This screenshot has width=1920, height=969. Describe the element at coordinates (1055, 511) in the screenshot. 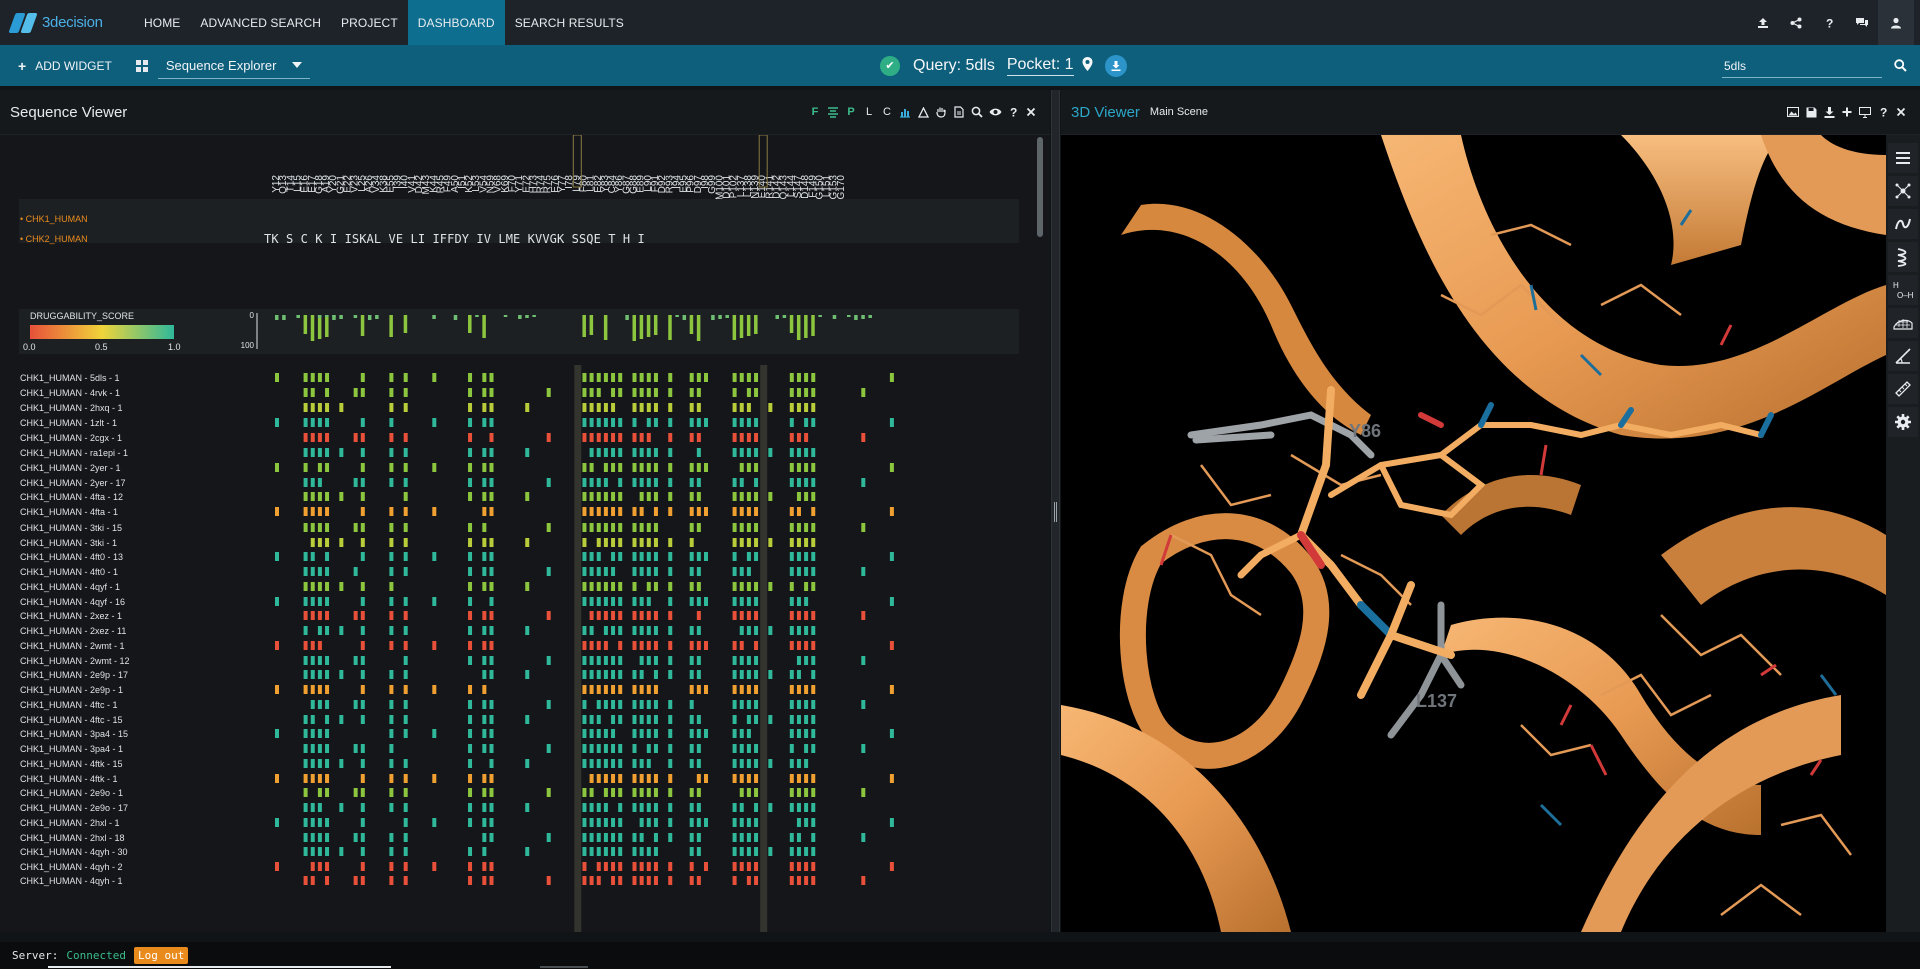

I see `panel-splitter` at that location.